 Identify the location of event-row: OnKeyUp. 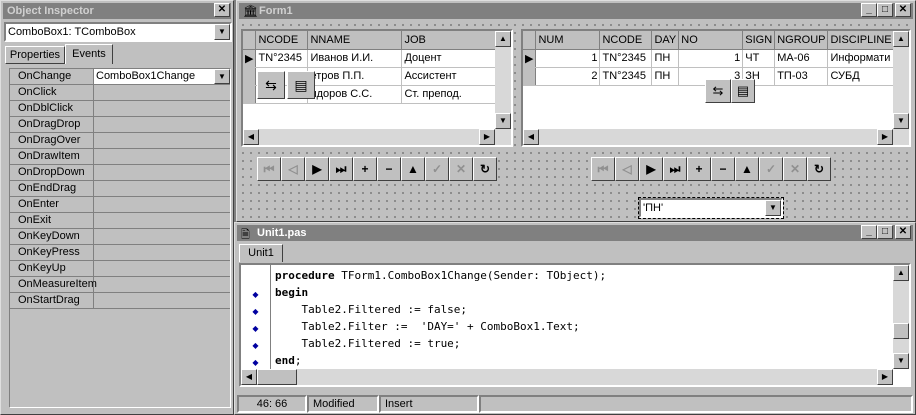
(120, 269).